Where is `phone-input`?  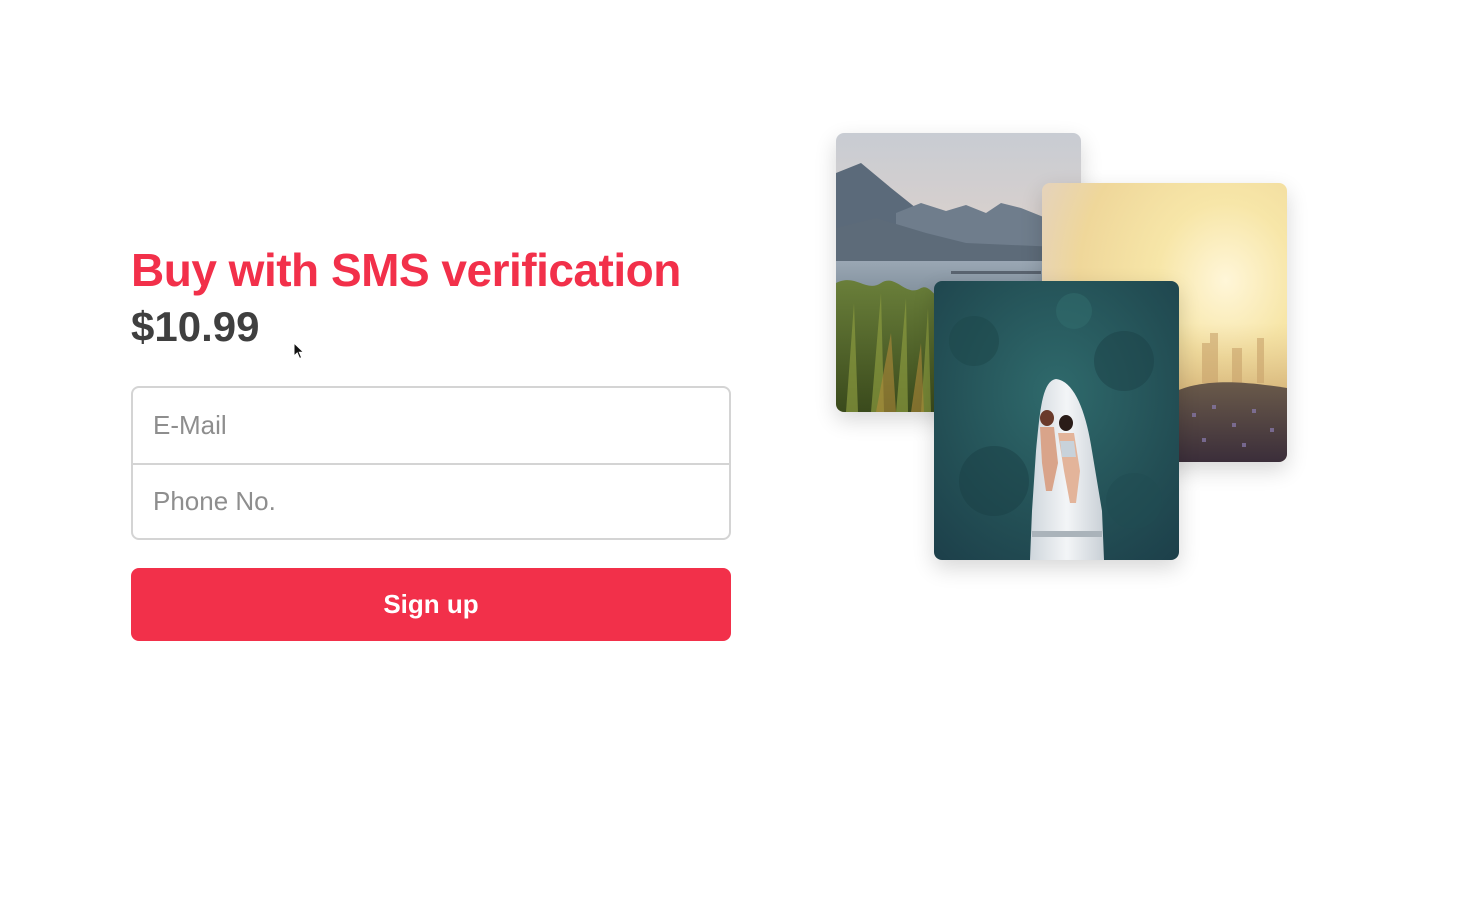
phone-input is located at coordinates (431, 500).